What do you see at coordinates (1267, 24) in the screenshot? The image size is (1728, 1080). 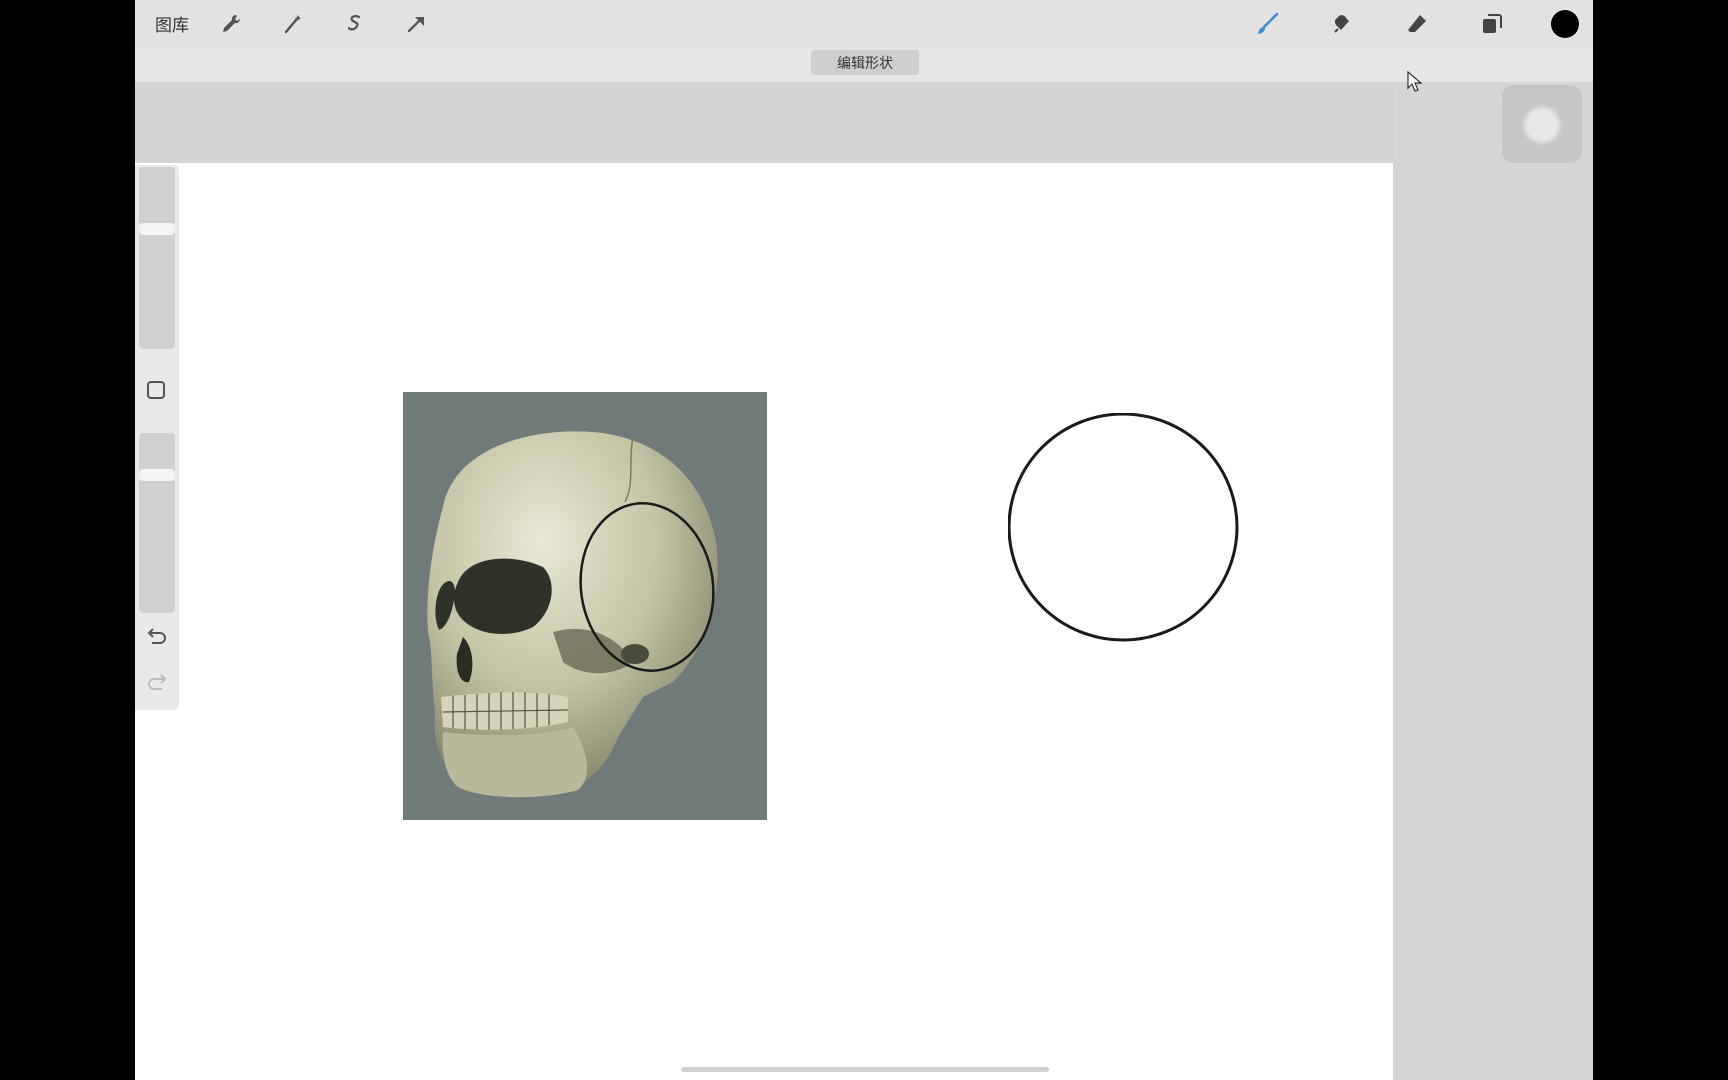 I see `brush-icon` at bounding box center [1267, 24].